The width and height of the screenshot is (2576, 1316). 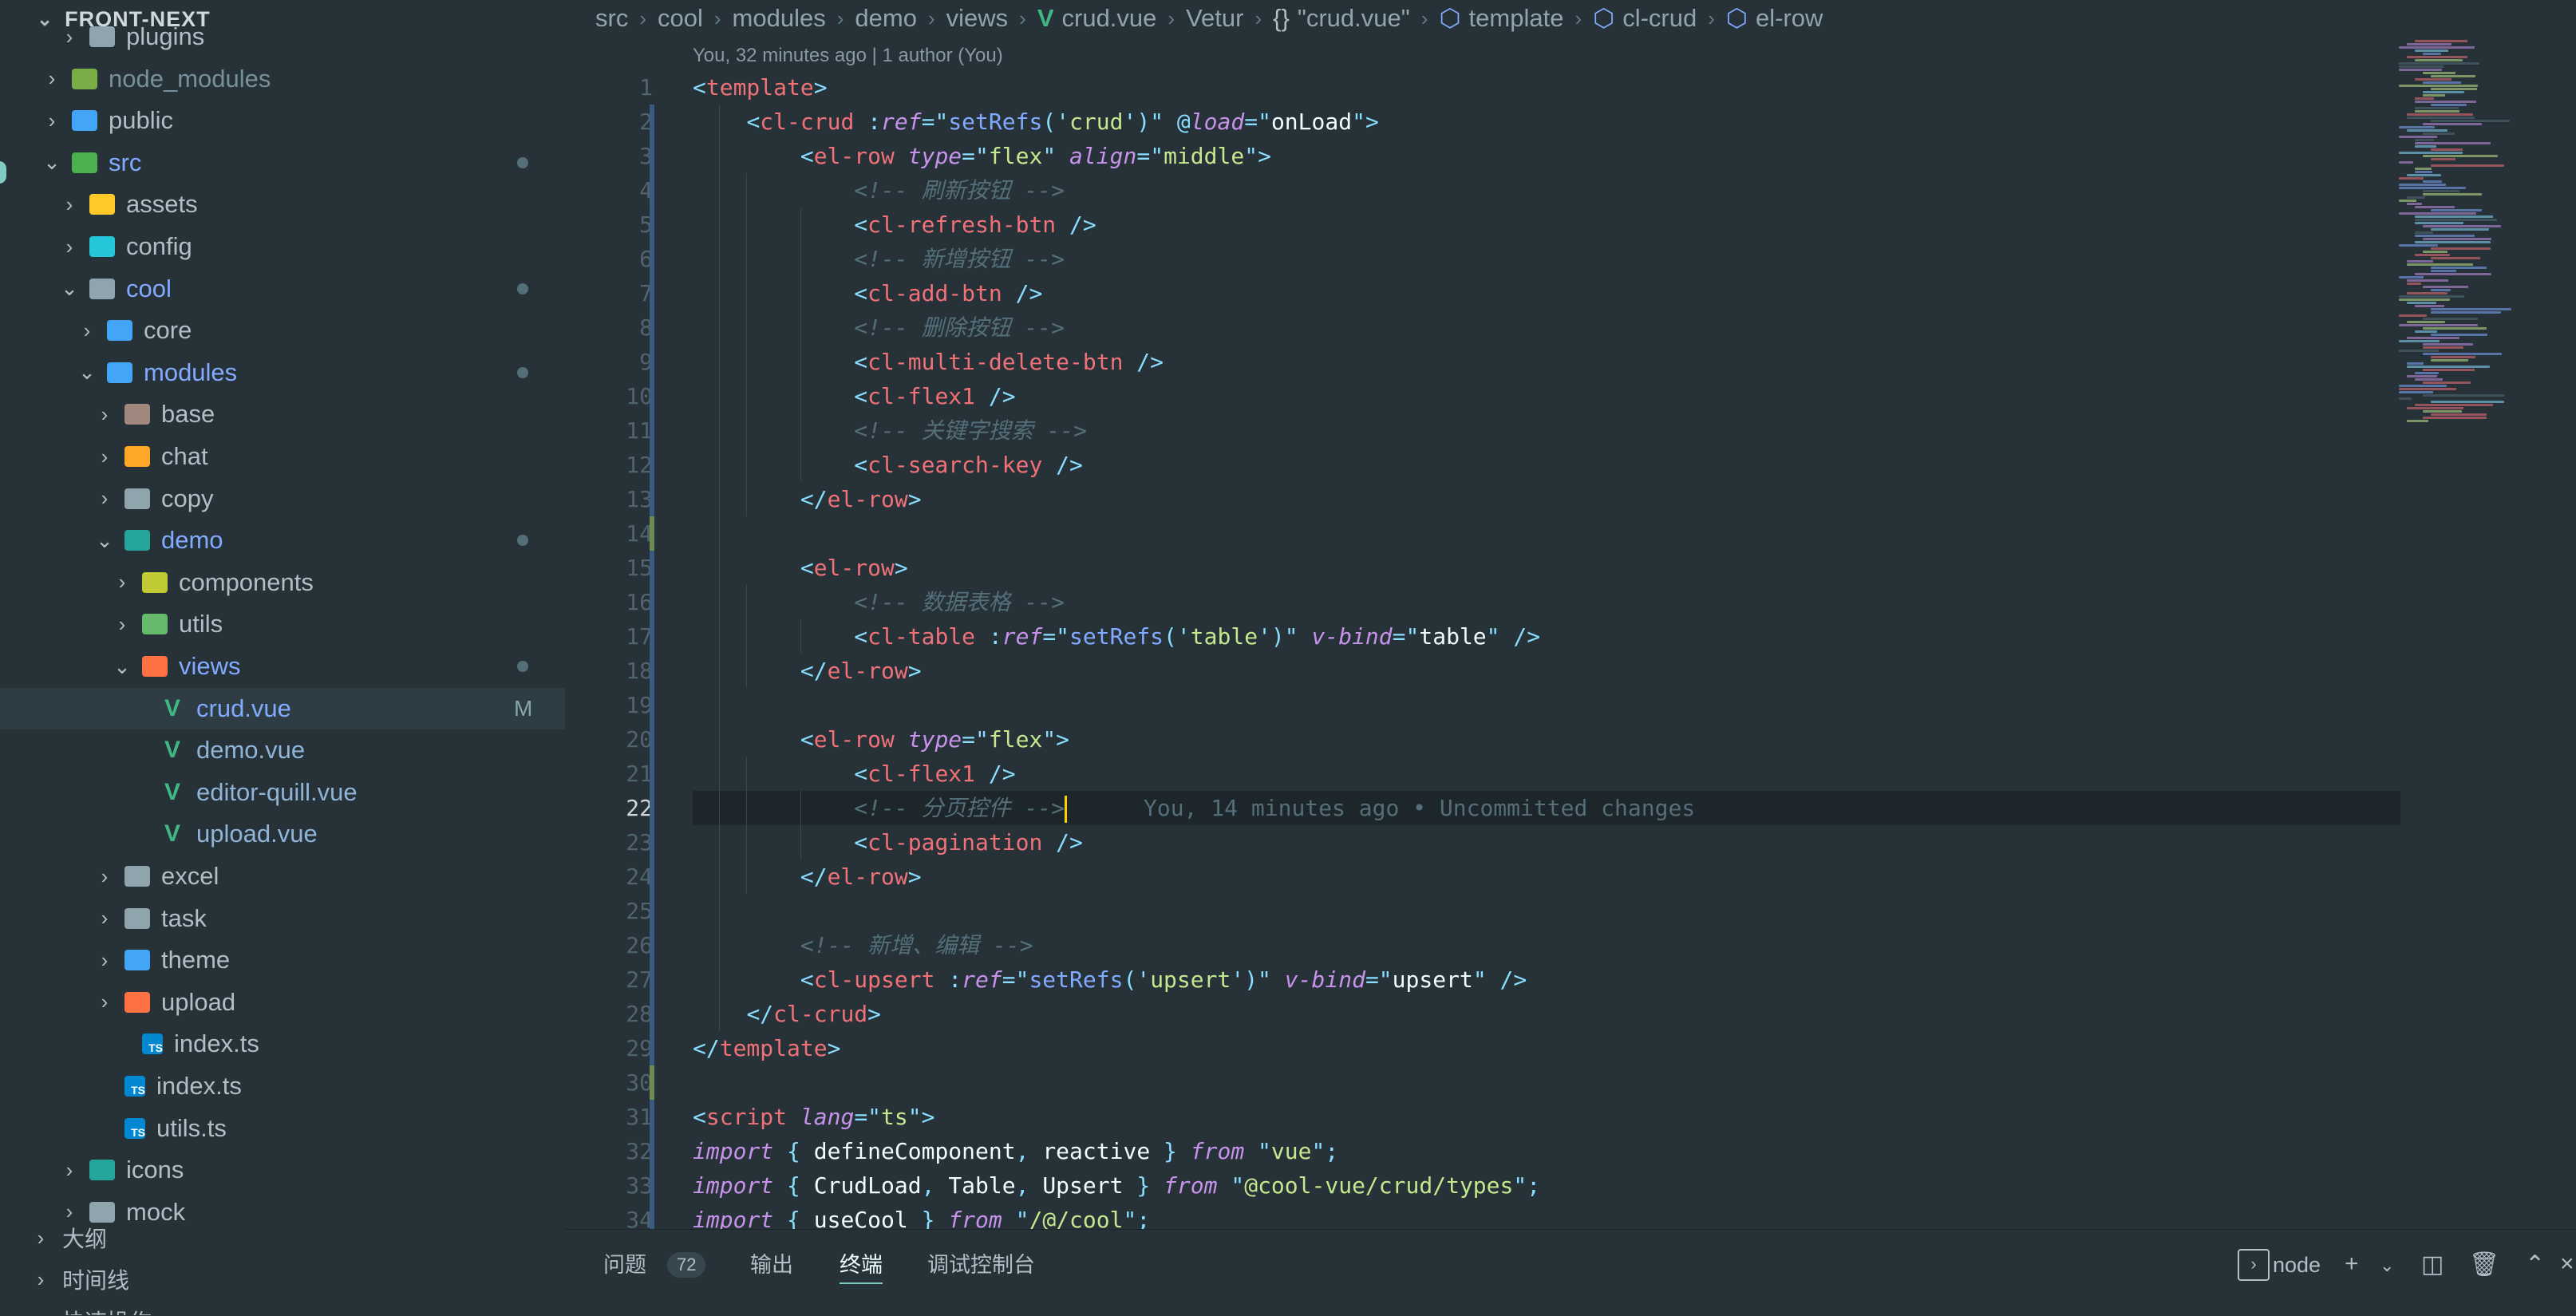 I want to click on line-number: 19, so click(x=609, y=705).